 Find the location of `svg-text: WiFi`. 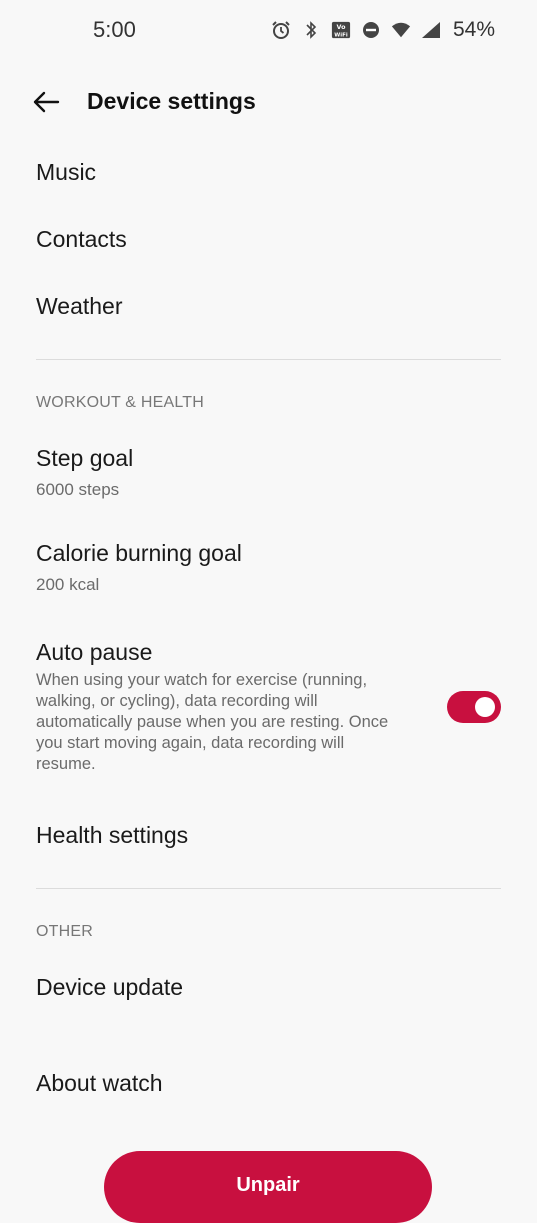

svg-text: WiFi is located at coordinates (341, 35).